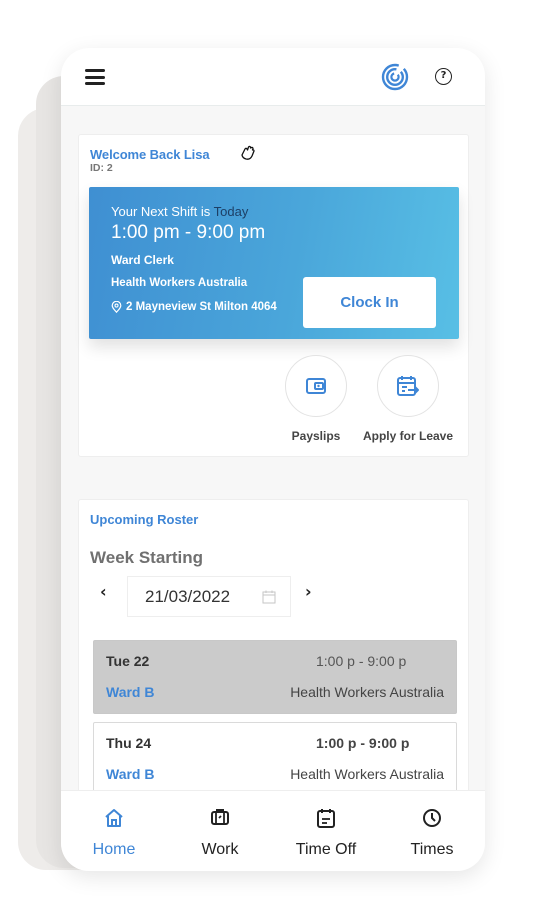 This screenshot has width=534, height=924. Describe the element at coordinates (114, 831) in the screenshot. I see `nav-item-home: Home` at that location.